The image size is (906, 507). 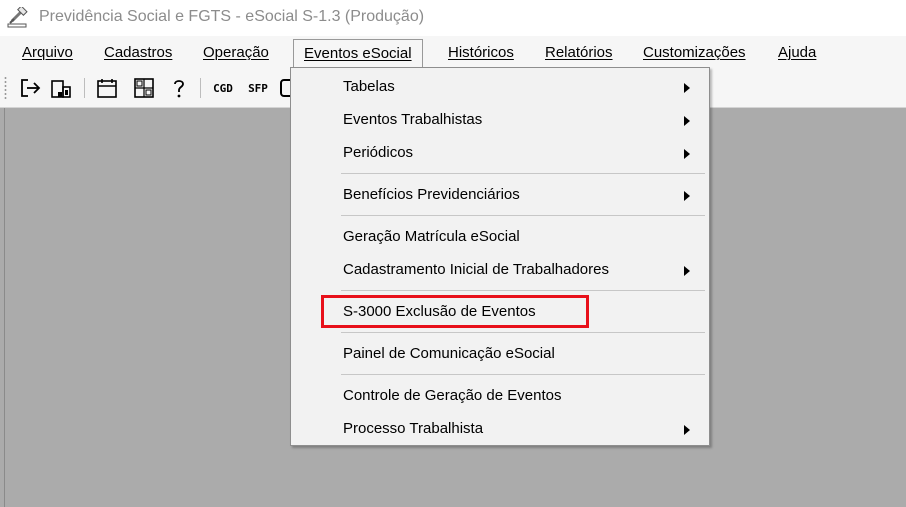 I want to click on menu-ajuda: Ajuda, so click(x=797, y=53).